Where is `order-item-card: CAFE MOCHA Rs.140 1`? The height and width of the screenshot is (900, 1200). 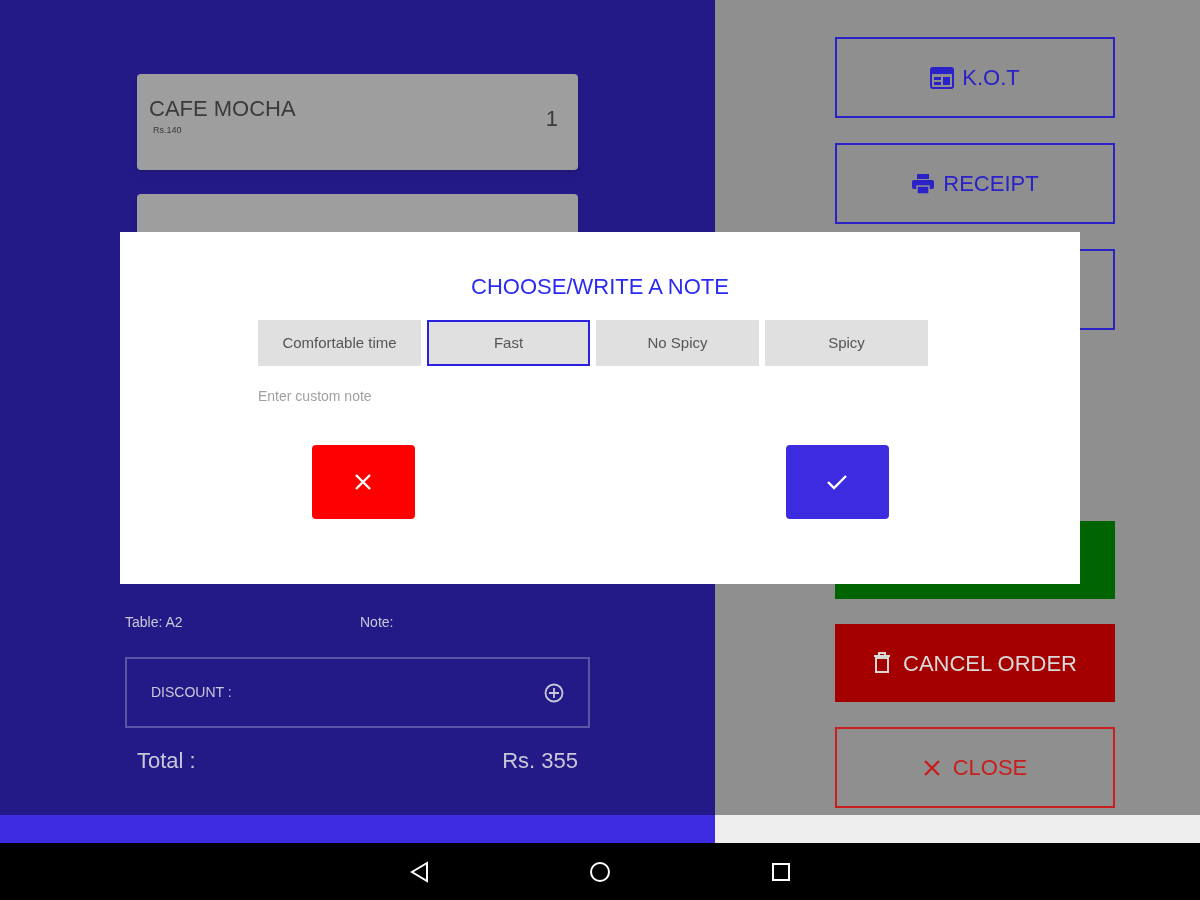 order-item-card: CAFE MOCHA Rs.140 1 is located at coordinates (357, 122).